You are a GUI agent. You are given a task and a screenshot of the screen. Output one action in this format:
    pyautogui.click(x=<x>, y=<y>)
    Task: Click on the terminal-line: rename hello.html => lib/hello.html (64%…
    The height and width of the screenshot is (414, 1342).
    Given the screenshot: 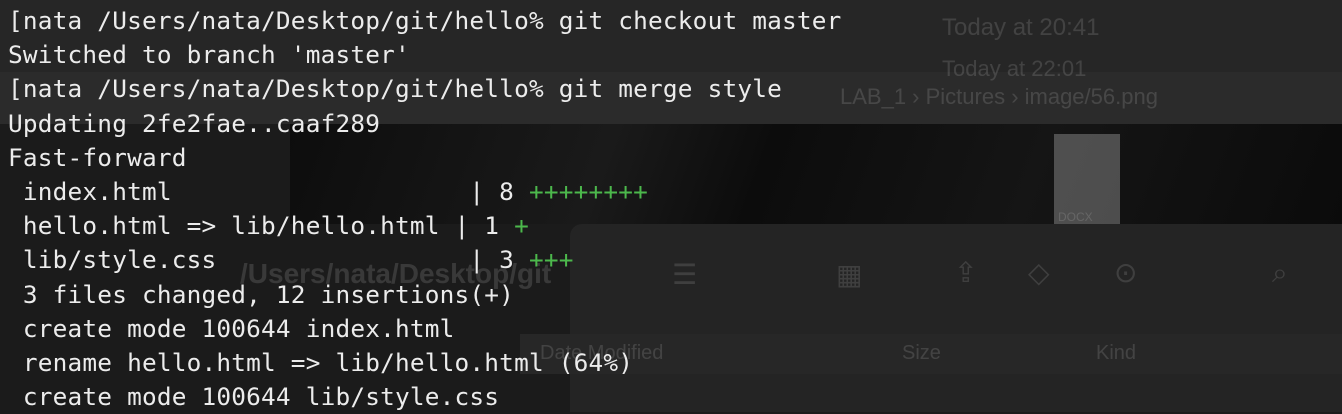 What is the action you would take?
    pyautogui.click(x=321, y=362)
    